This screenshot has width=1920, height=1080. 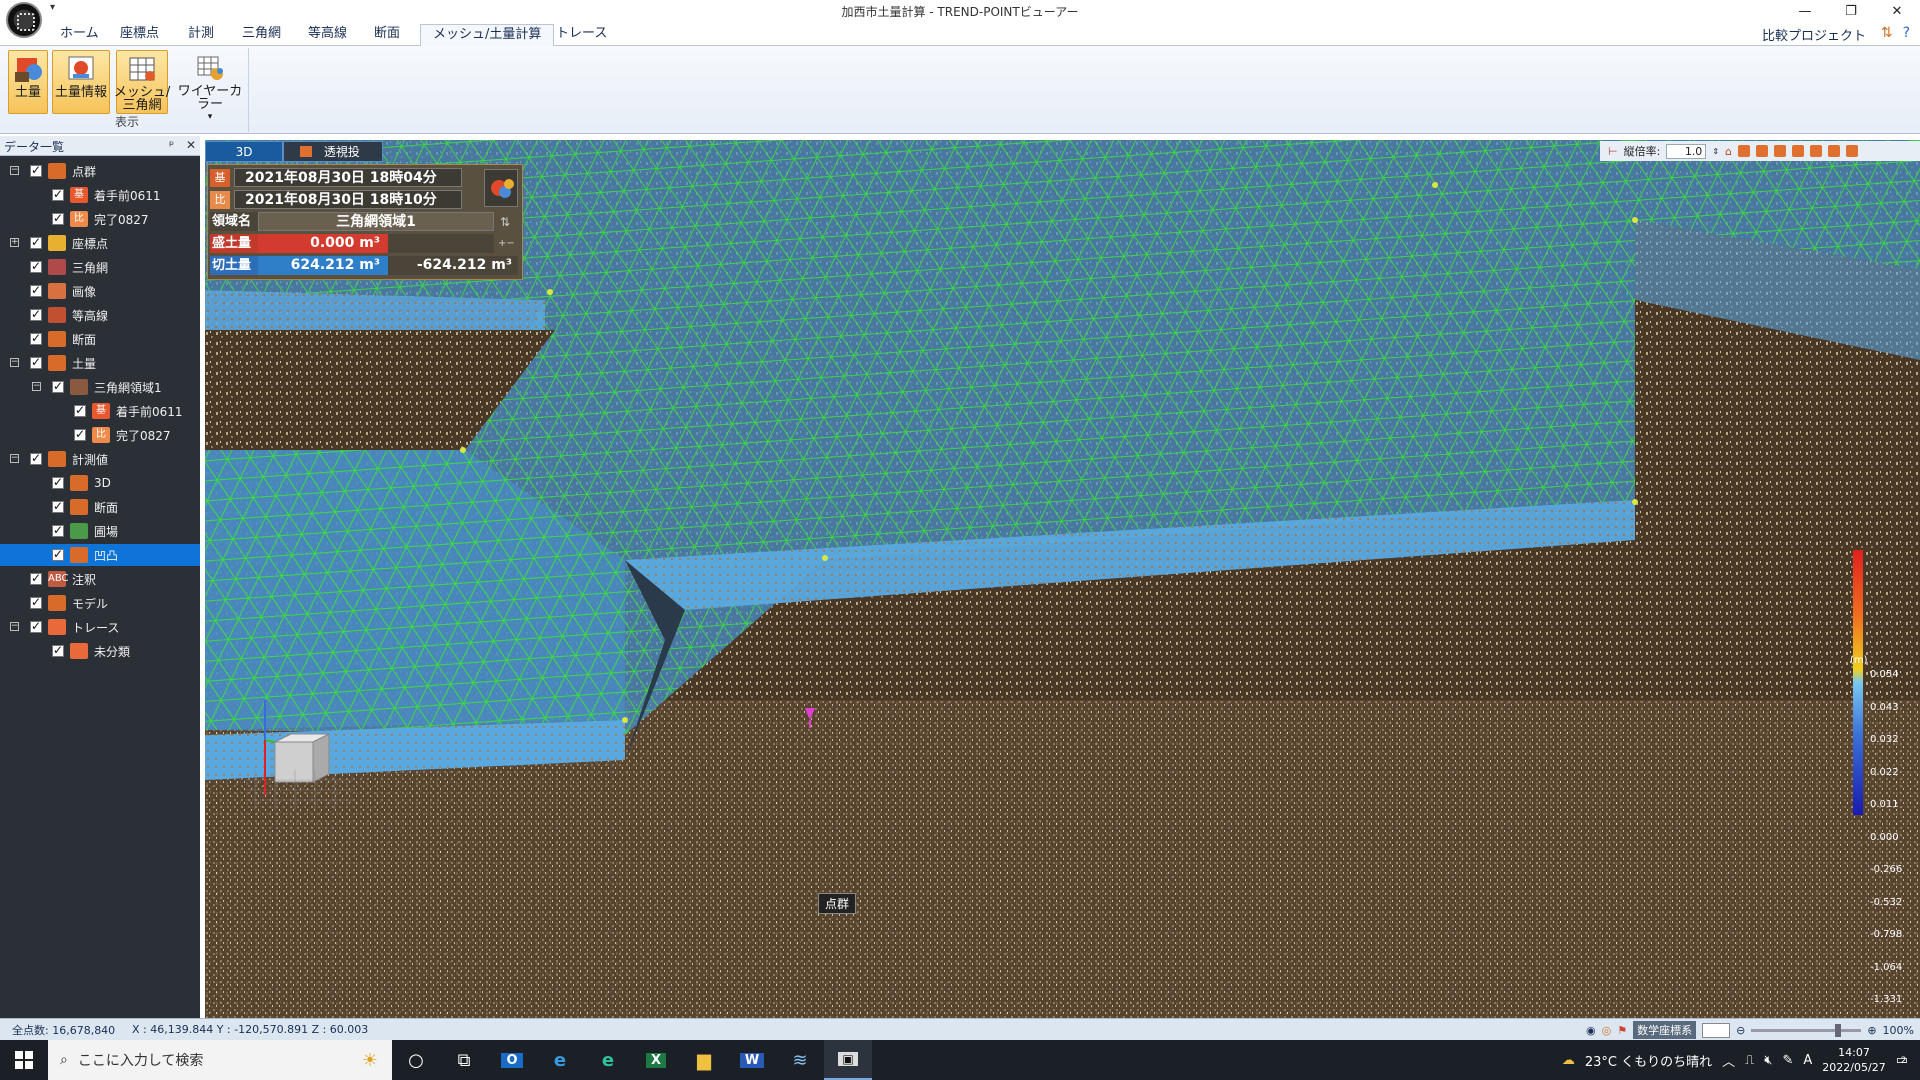 I want to click on help-icon: ?, so click(x=1906, y=33).